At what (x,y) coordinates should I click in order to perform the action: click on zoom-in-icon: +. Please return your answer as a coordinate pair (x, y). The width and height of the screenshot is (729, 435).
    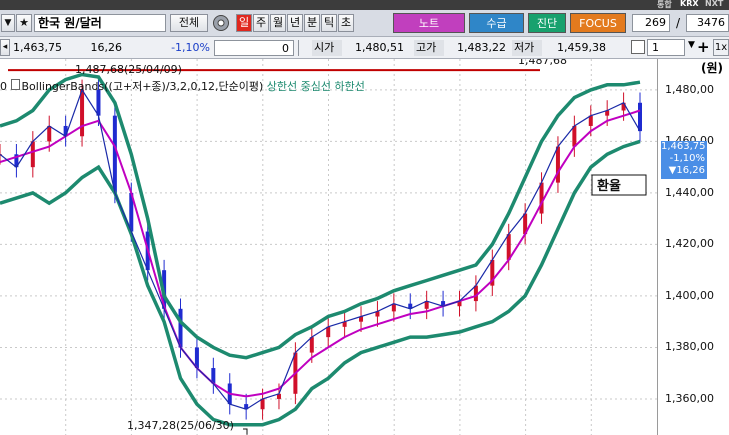
    Looking at the image, I should click on (703, 47).